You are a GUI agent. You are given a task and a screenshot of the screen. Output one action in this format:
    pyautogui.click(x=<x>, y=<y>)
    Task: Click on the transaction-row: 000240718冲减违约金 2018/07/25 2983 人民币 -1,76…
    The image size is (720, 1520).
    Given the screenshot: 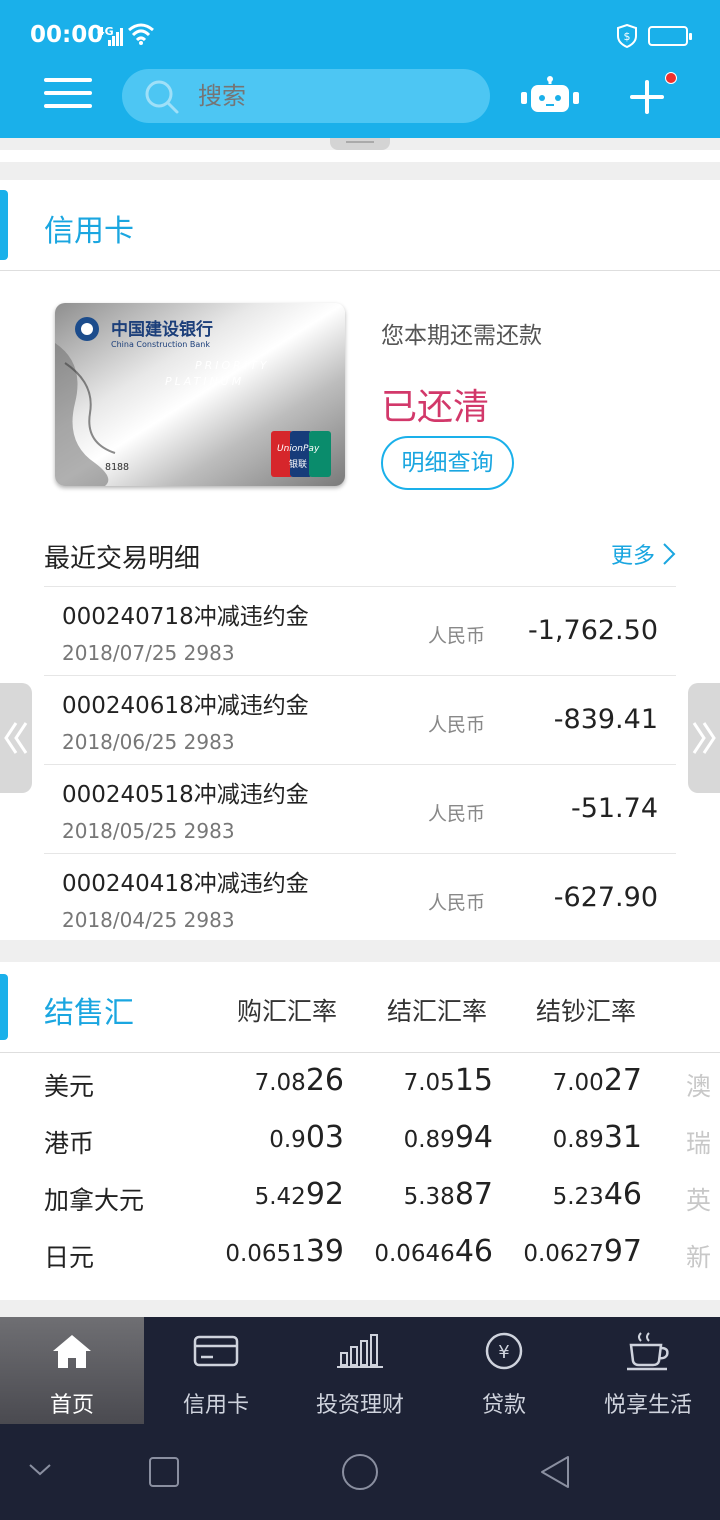 What is the action you would take?
    pyautogui.click(x=360, y=630)
    